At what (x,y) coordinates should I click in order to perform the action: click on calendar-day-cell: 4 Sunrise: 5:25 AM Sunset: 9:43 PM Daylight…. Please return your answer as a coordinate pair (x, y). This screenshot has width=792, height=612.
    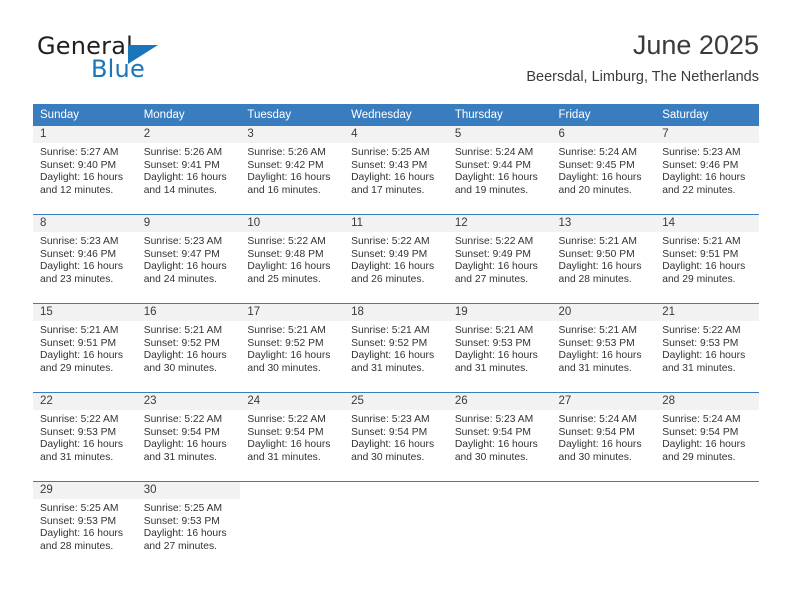
    Looking at the image, I should click on (396, 170).